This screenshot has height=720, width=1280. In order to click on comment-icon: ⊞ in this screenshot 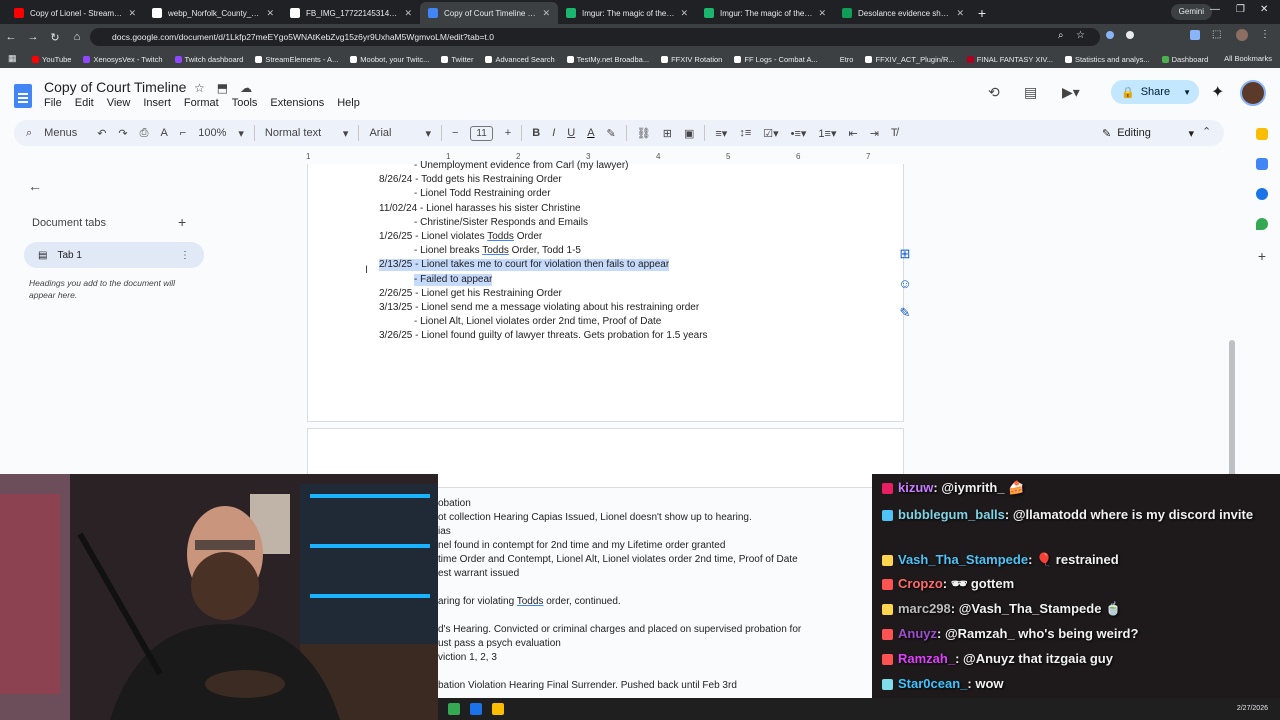, I will do `click(667, 133)`.